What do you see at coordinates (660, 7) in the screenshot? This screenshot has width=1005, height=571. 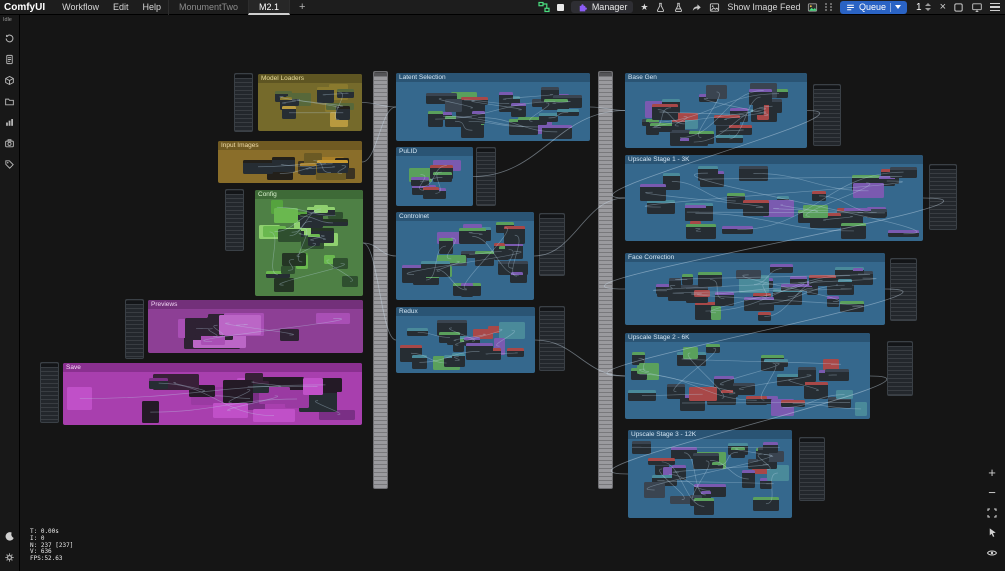 I see `flask-button` at bounding box center [660, 7].